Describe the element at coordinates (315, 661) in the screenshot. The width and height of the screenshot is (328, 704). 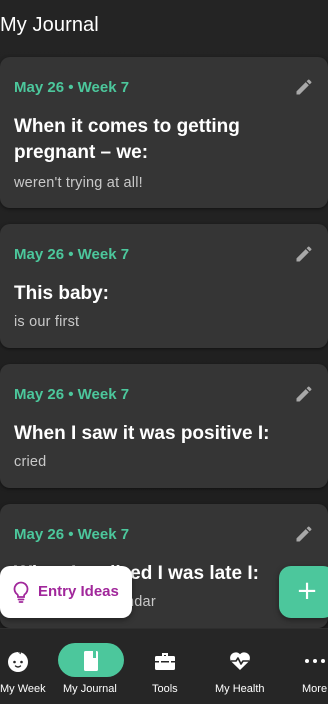
I see `more-dots-icon` at that location.